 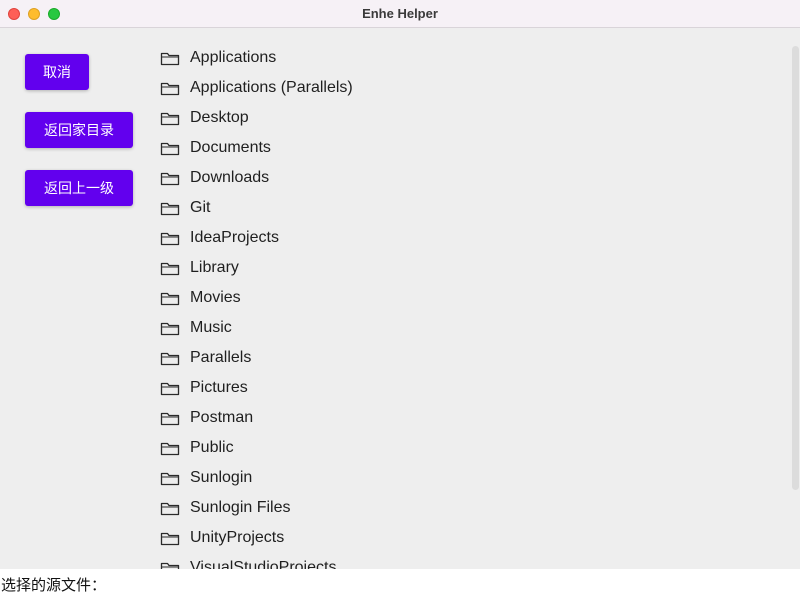 What do you see at coordinates (200, 207) in the screenshot?
I see `folder-name: Git` at bounding box center [200, 207].